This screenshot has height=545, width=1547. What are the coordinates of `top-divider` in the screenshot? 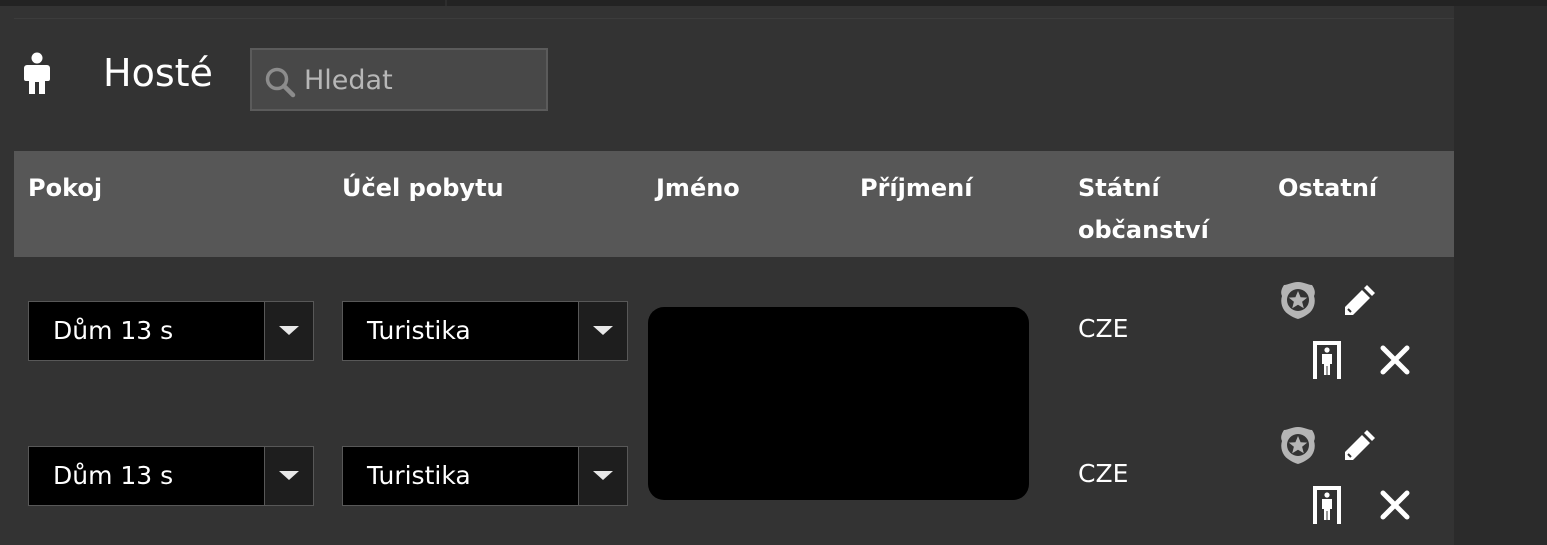 It's located at (734, 18).